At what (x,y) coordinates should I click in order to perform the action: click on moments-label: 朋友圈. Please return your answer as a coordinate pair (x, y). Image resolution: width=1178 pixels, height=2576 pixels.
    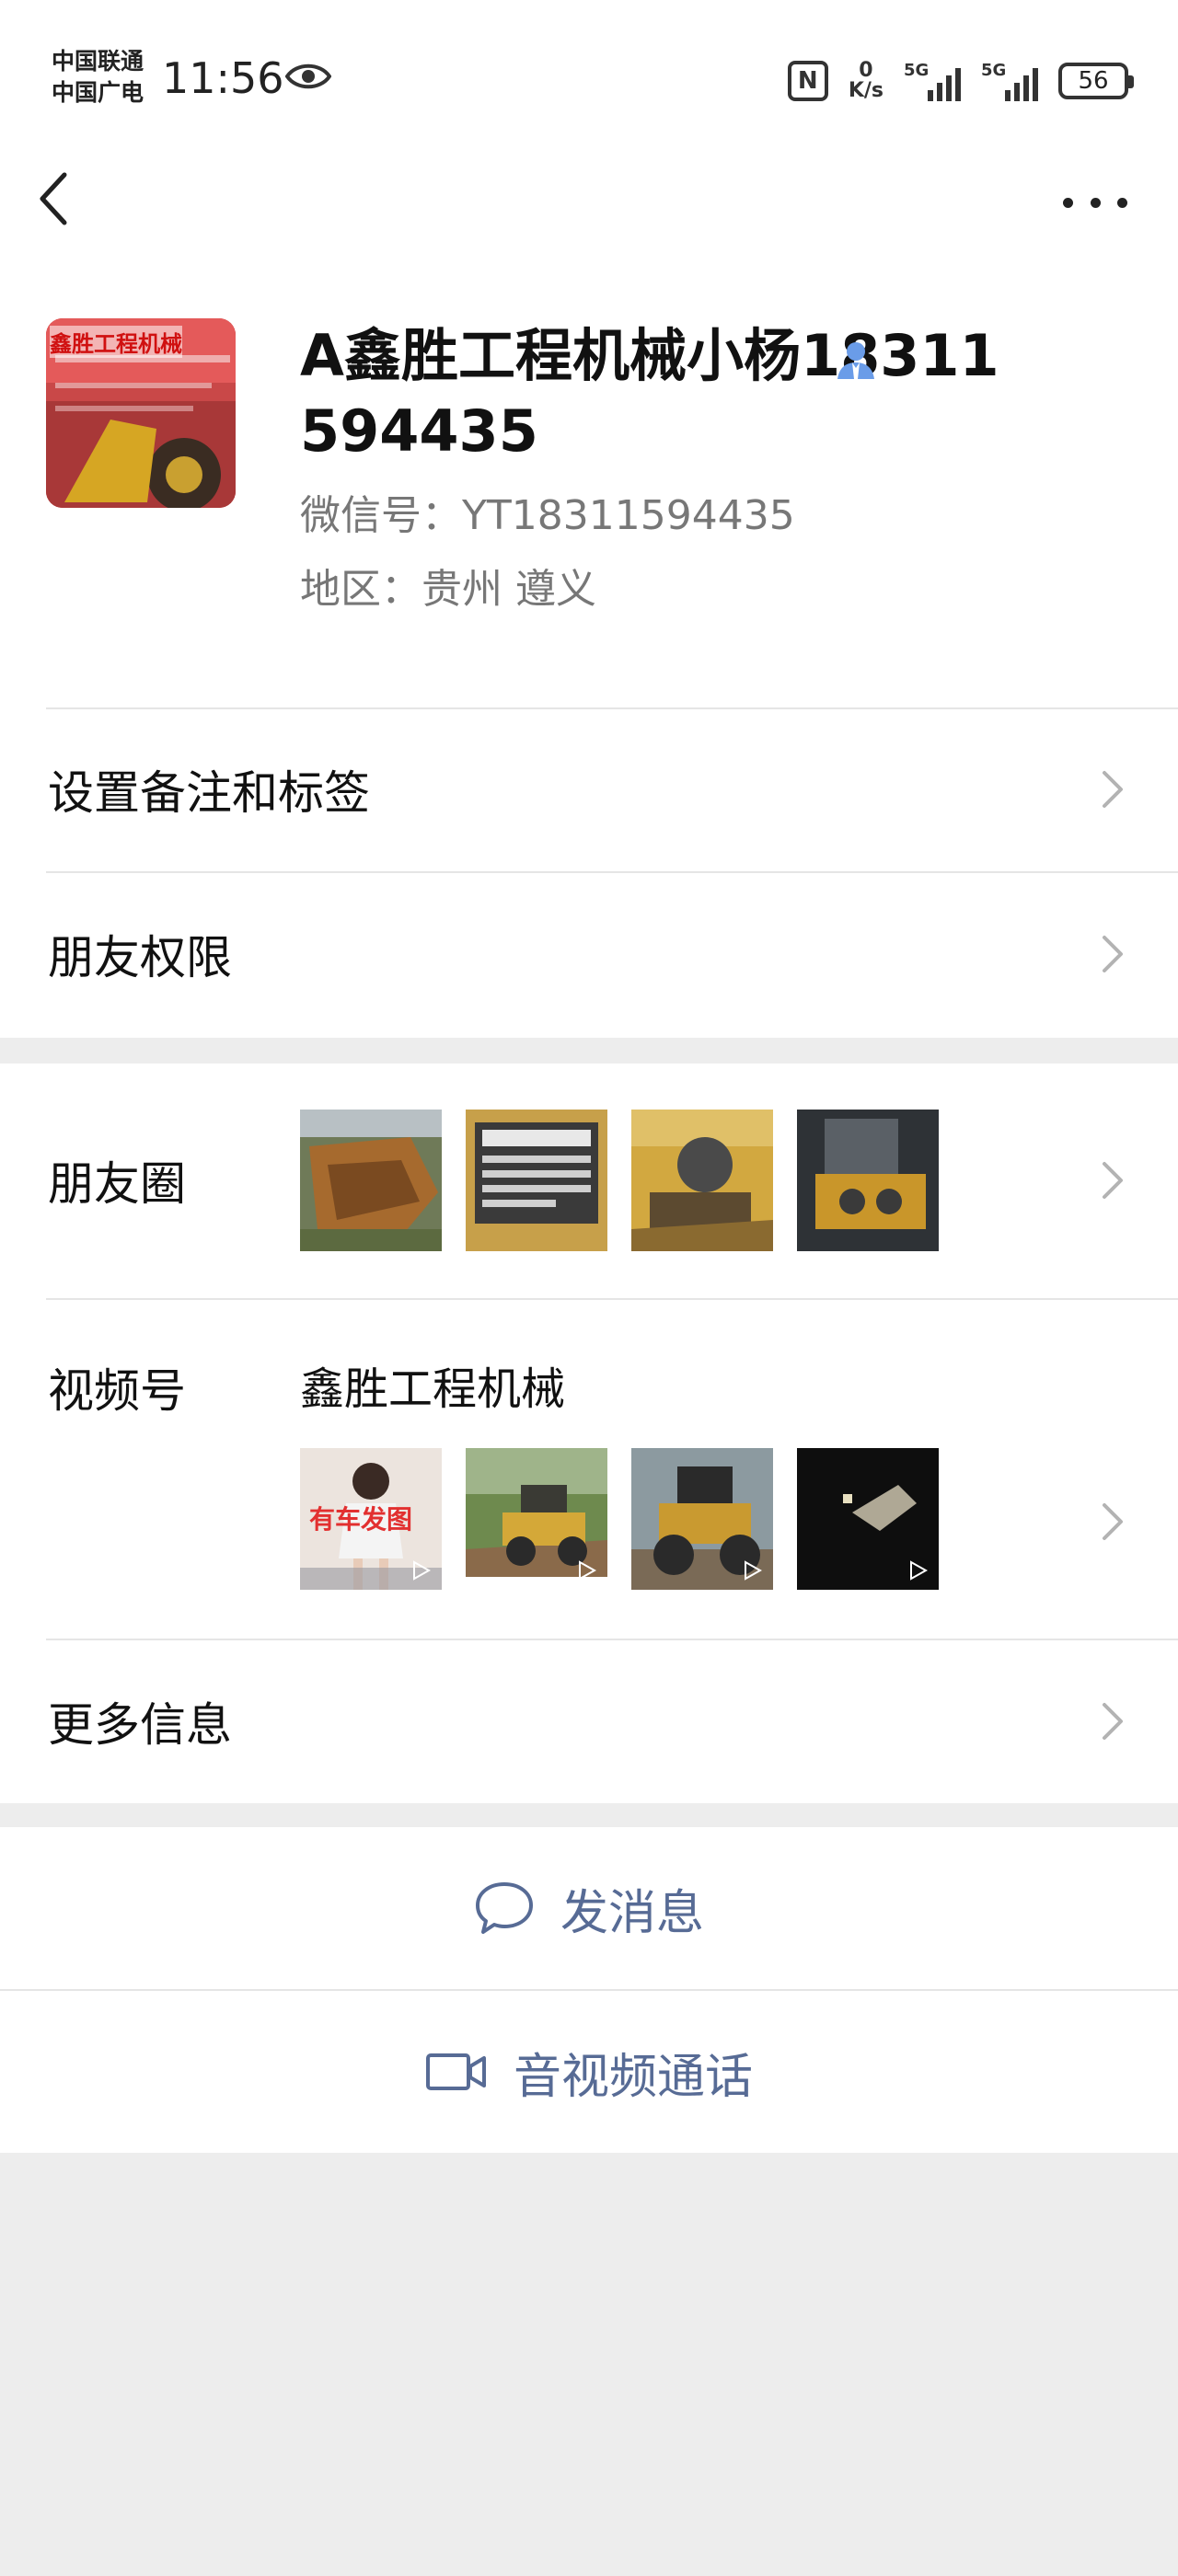
    Looking at the image, I should click on (117, 1184).